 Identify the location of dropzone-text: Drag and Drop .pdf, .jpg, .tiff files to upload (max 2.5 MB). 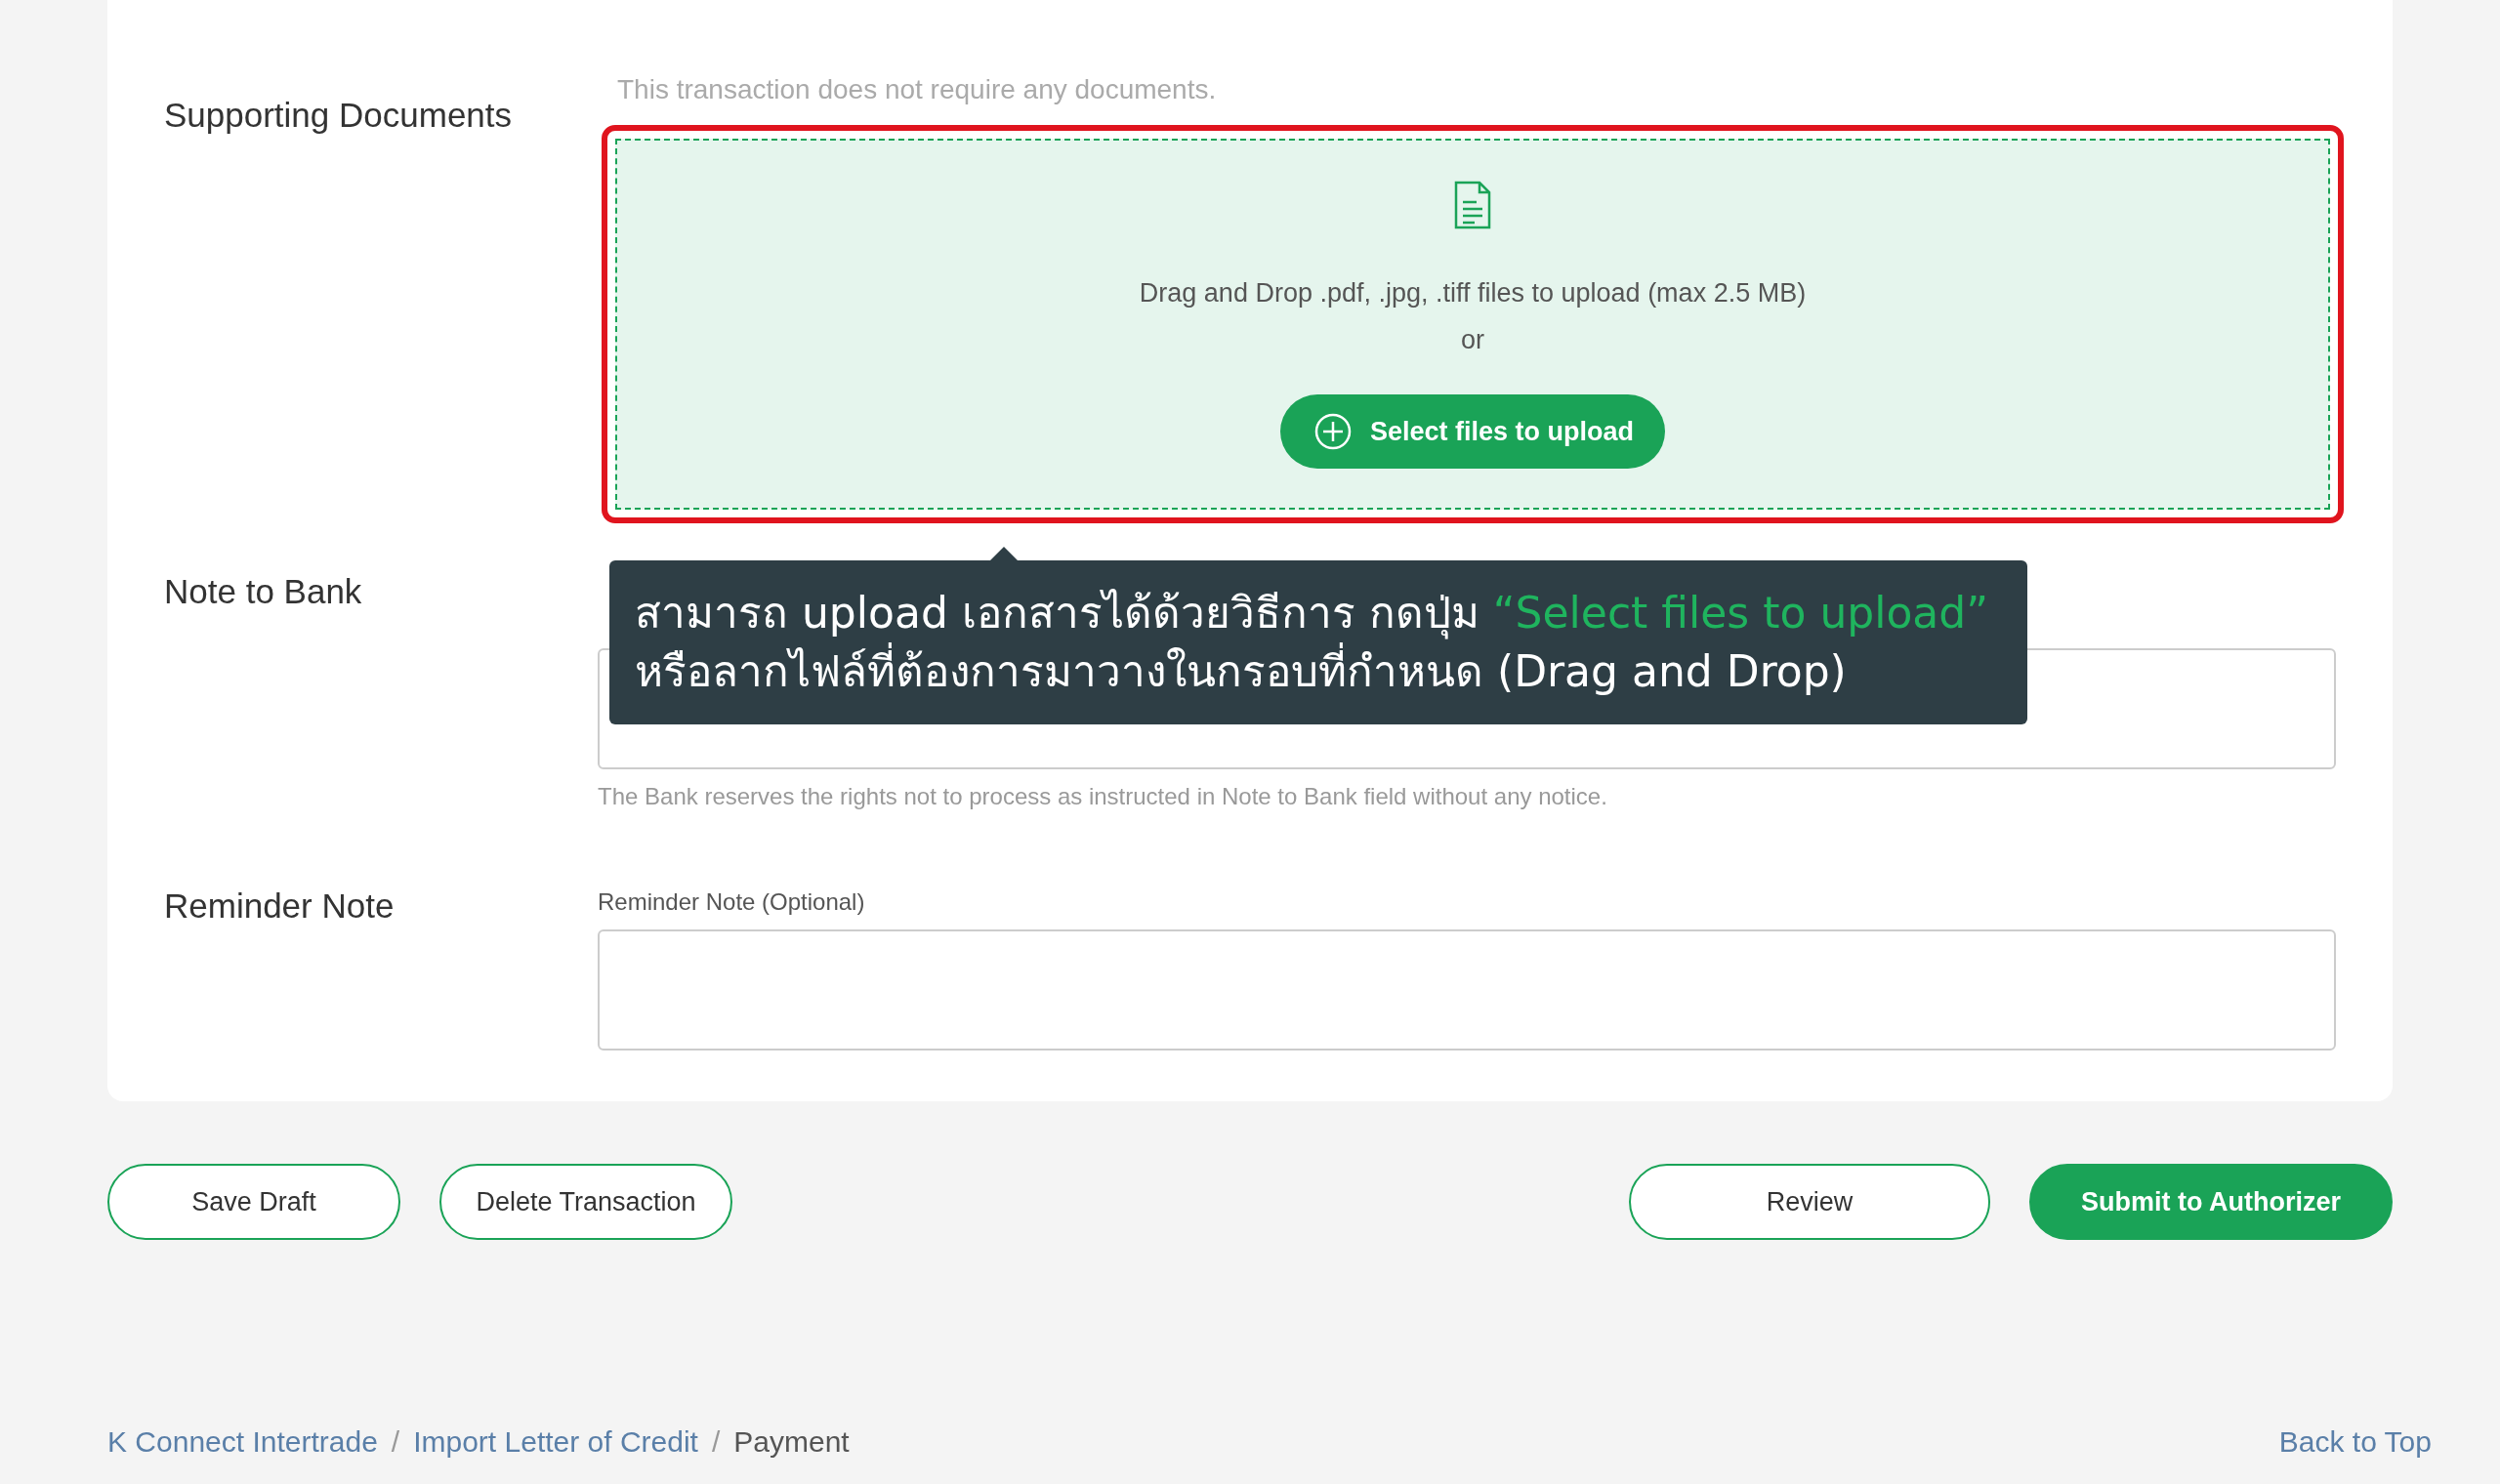
(1473, 293).